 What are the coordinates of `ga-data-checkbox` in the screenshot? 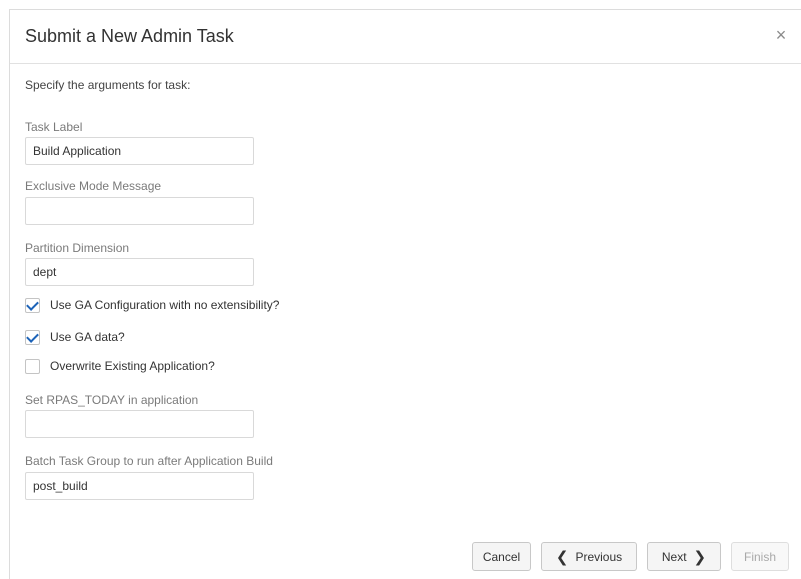 It's located at (32, 337).